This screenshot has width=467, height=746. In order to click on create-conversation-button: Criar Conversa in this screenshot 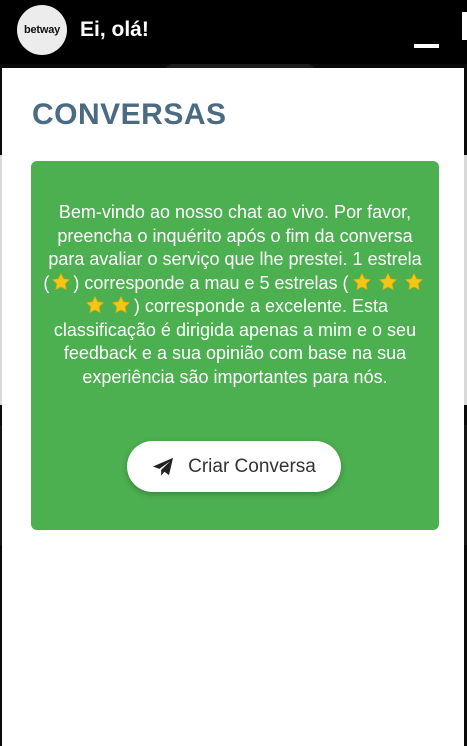, I will do `click(234, 466)`.